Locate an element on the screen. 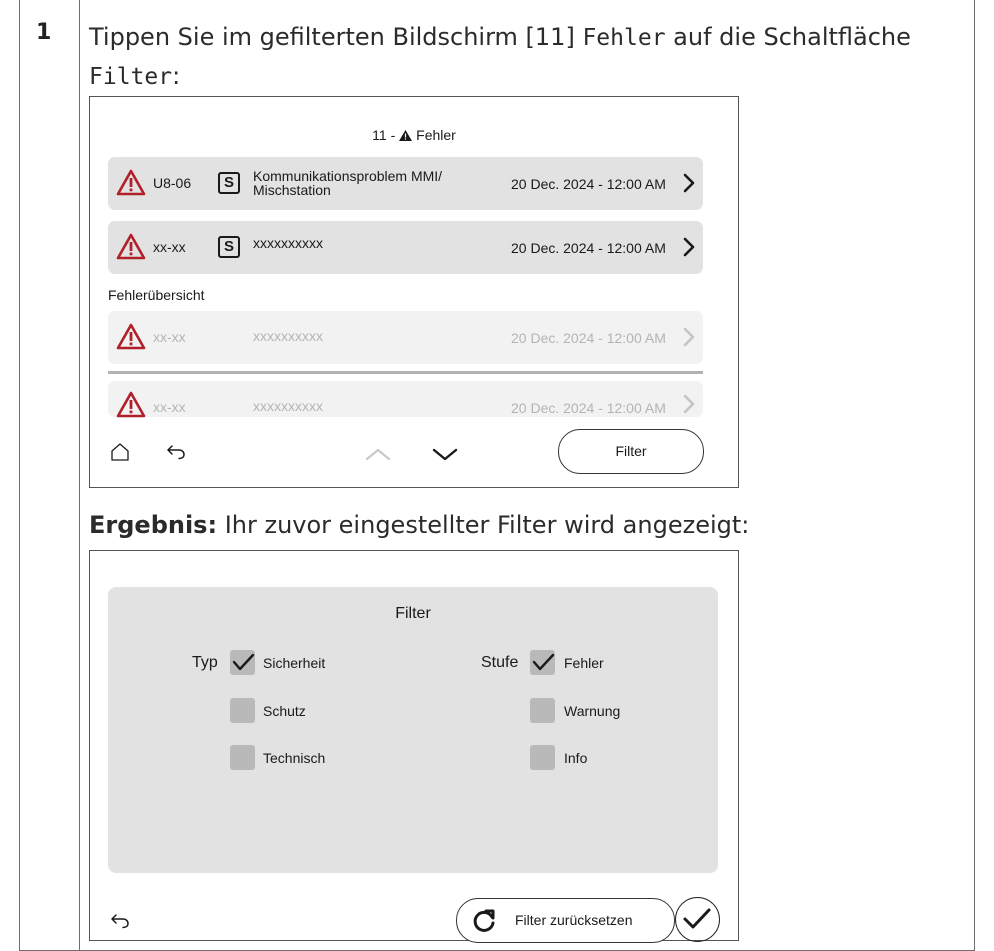 The image size is (994, 951). chevron-down-icon is located at coordinates (445, 454).